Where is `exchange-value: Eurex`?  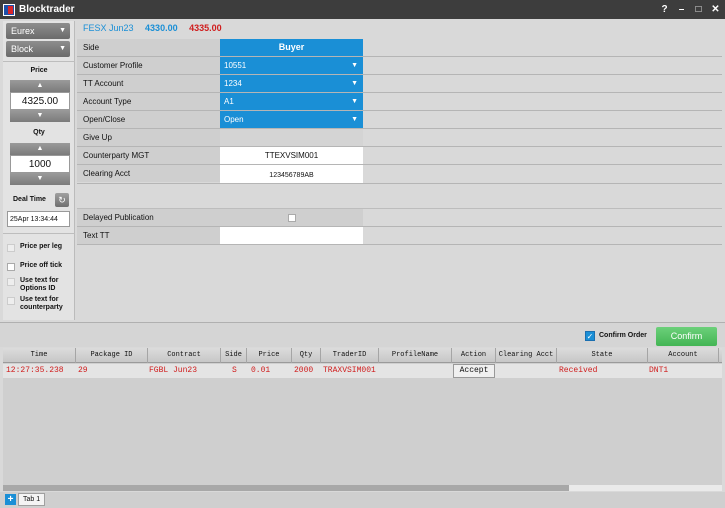 exchange-value: Eurex is located at coordinates (23, 31).